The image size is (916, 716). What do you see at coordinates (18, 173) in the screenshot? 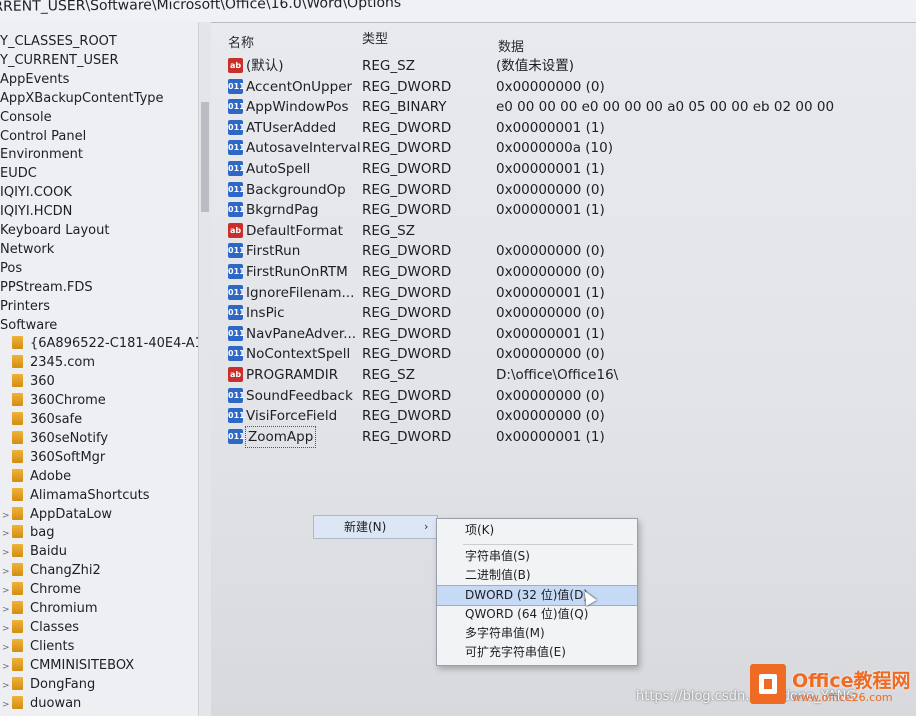
I see `tree-item: EUDC` at bounding box center [18, 173].